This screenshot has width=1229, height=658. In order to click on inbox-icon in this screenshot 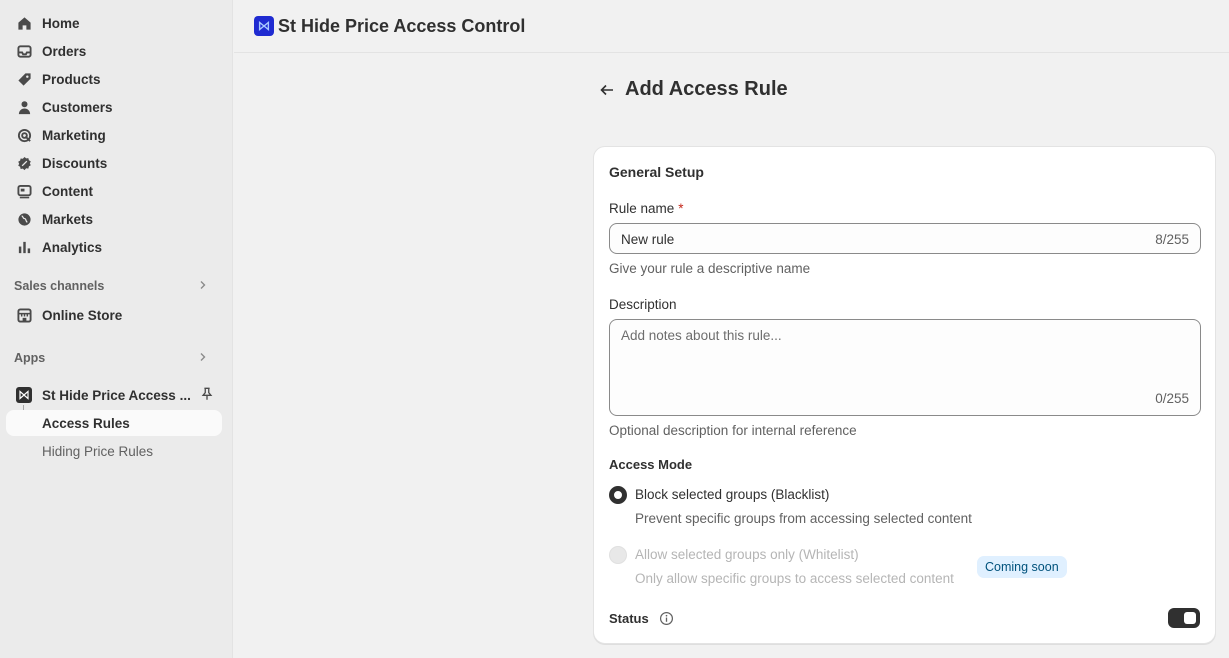, I will do `click(24, 51)`.